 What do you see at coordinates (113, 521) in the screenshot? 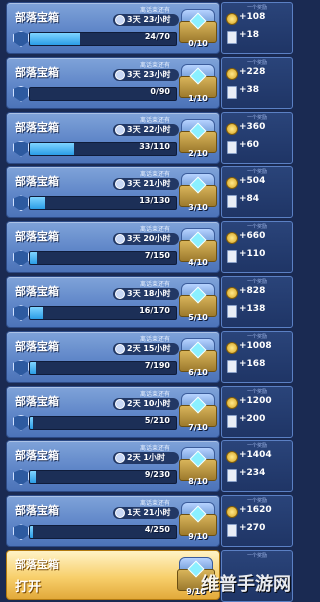
I see `chest-card: 部落宝箱 4/250 离话束还有 1天 21小时 9/10` at bounding box center [113, 521].